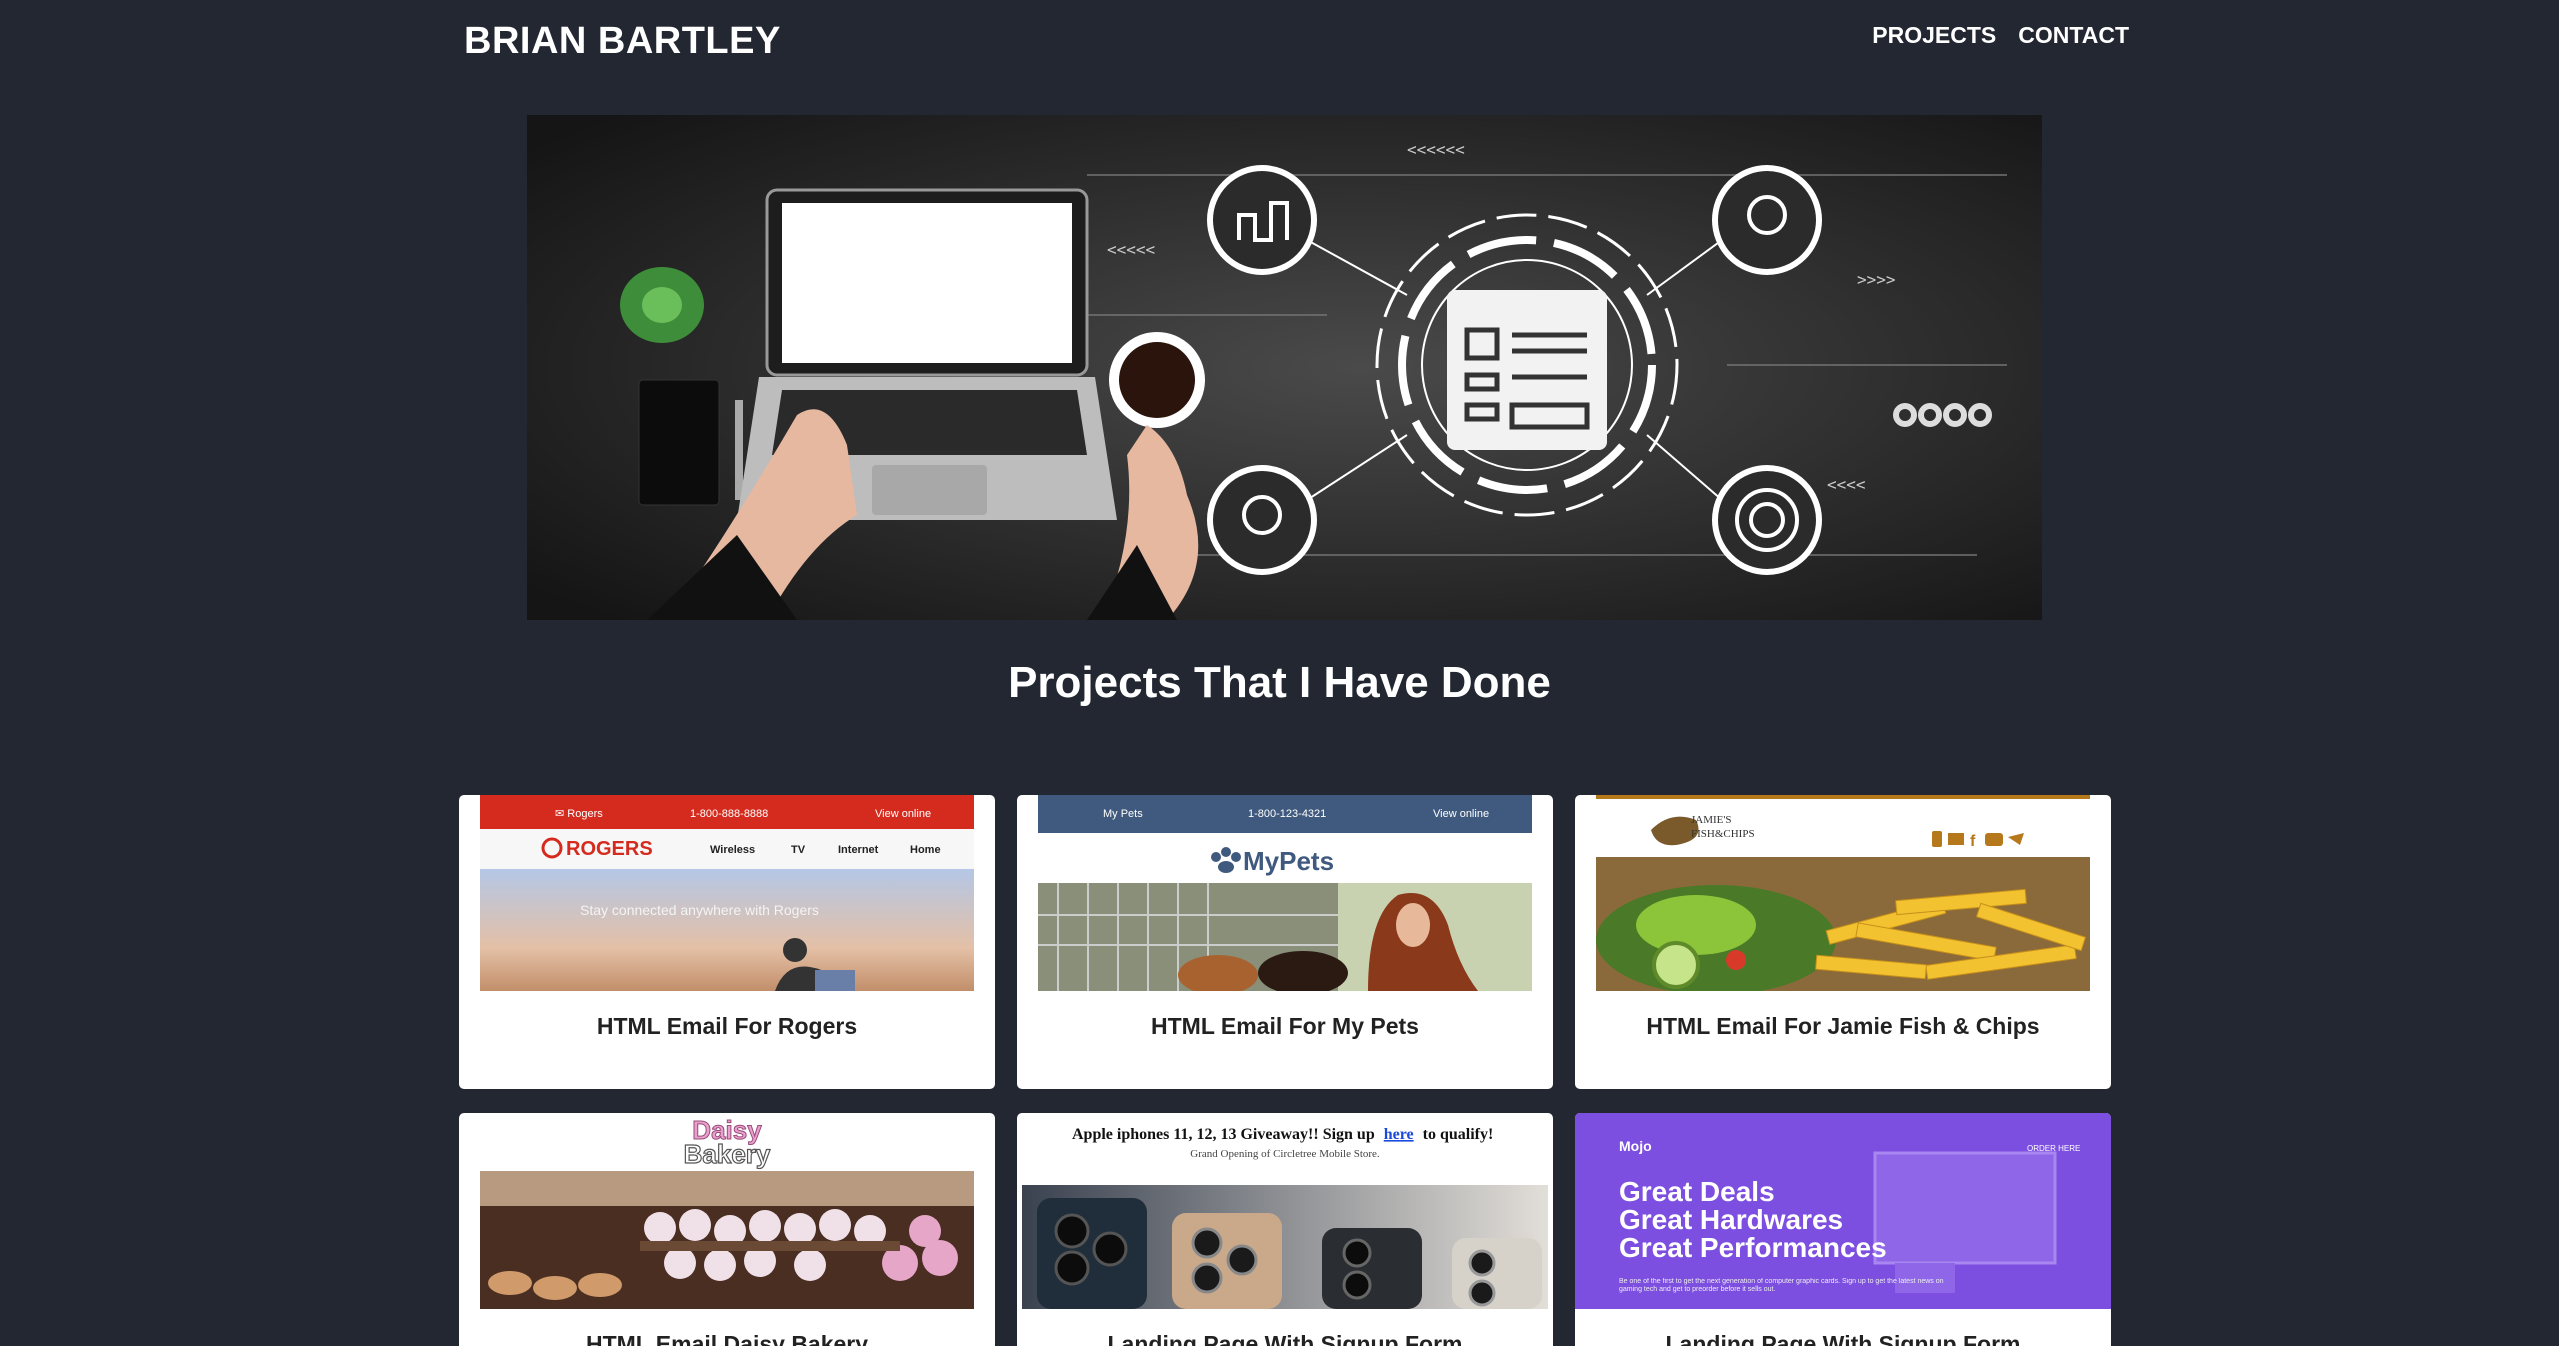  What do you see at coordinates (1279, 682) in the screenshot?
I see `section-title: Projects That I Have Done` at bounding box center [1279, 682].